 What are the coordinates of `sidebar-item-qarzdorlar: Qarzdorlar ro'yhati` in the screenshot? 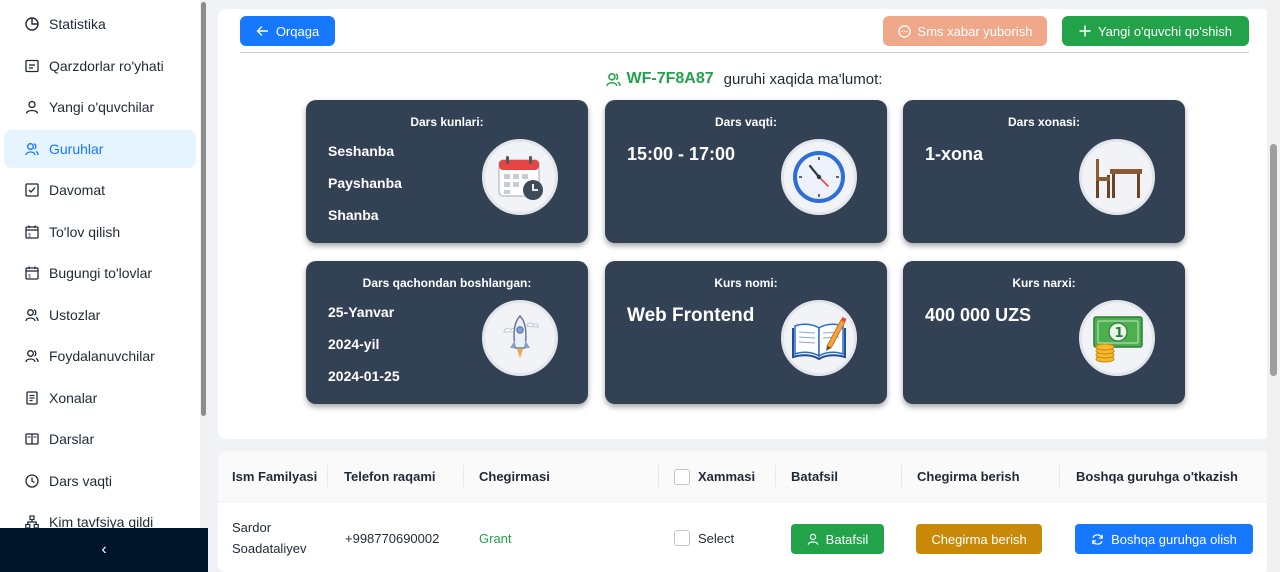 It's located at (100, 66).